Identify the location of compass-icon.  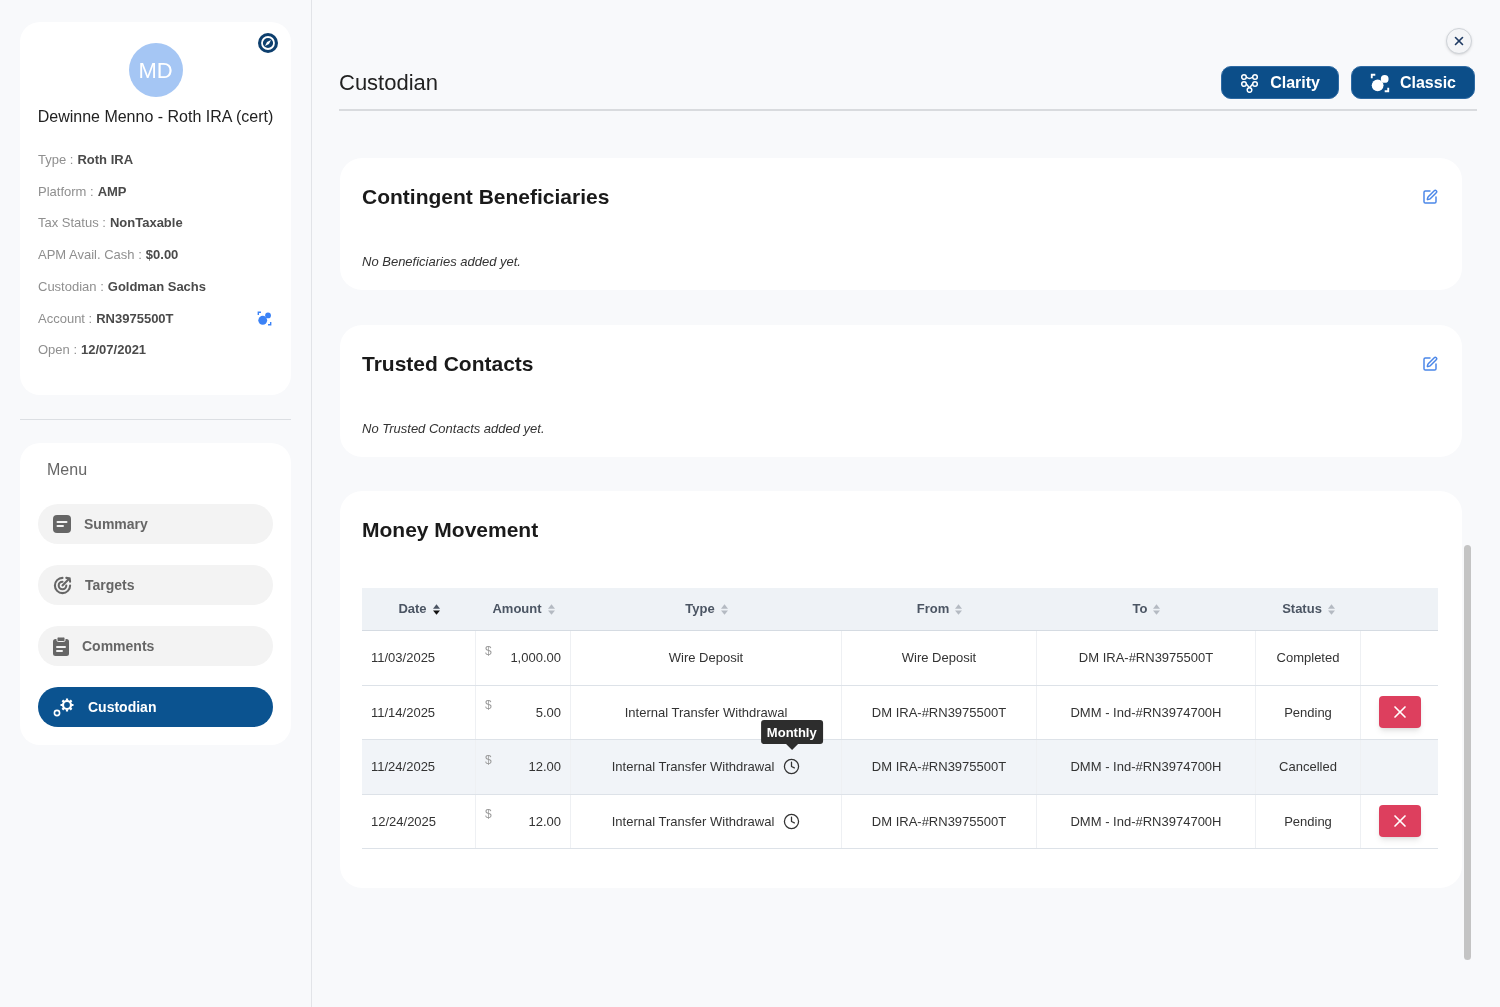
(268, 43).